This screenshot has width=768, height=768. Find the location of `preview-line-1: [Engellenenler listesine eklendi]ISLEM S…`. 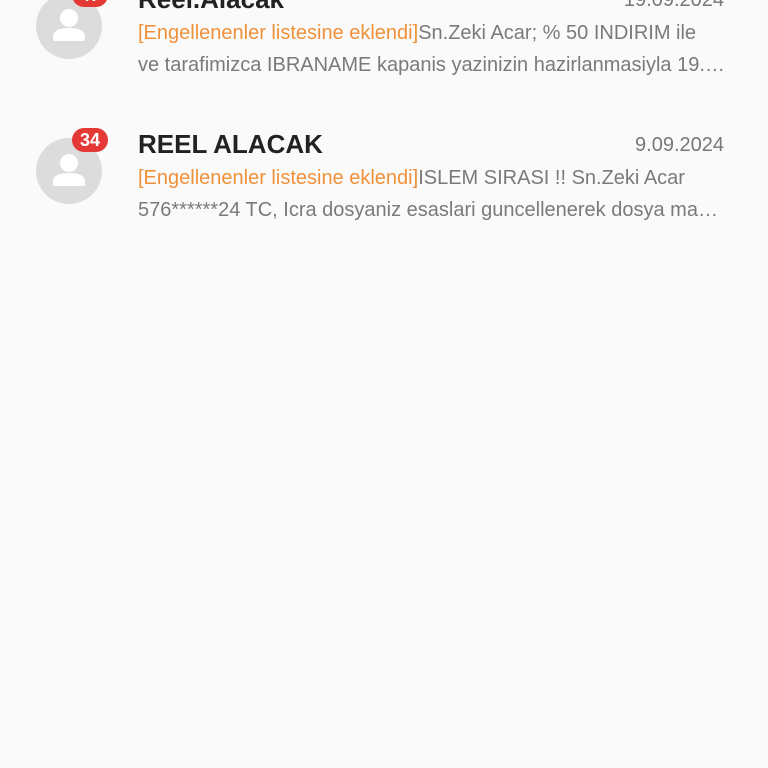

preview-line-1: [Engellenenler listesine eklendi]ISLEM S… is located at coordinates (432, 178).